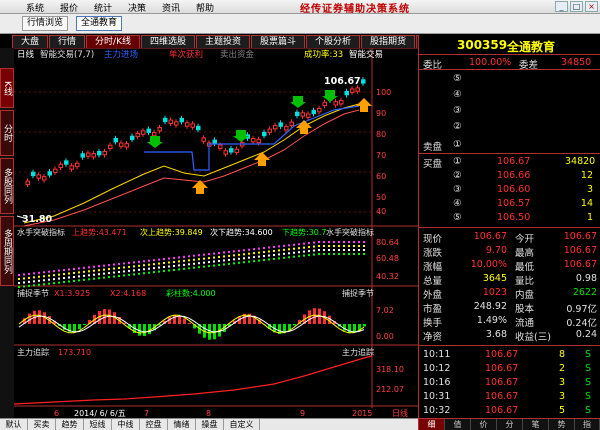  Describe the element at coordinates (591, 6) in the screenshot. I see `close-icon: ×` at that location.